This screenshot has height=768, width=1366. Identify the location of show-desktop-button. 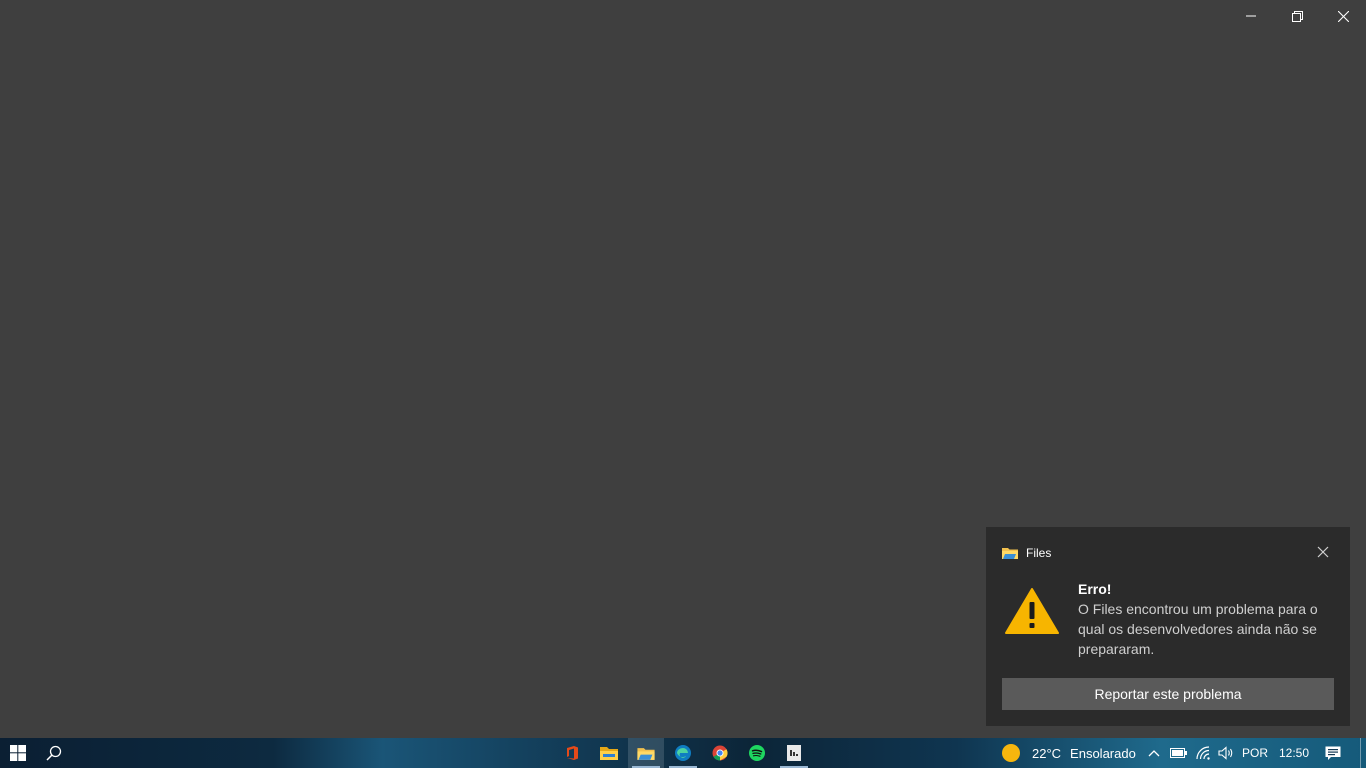
(1363, 753).